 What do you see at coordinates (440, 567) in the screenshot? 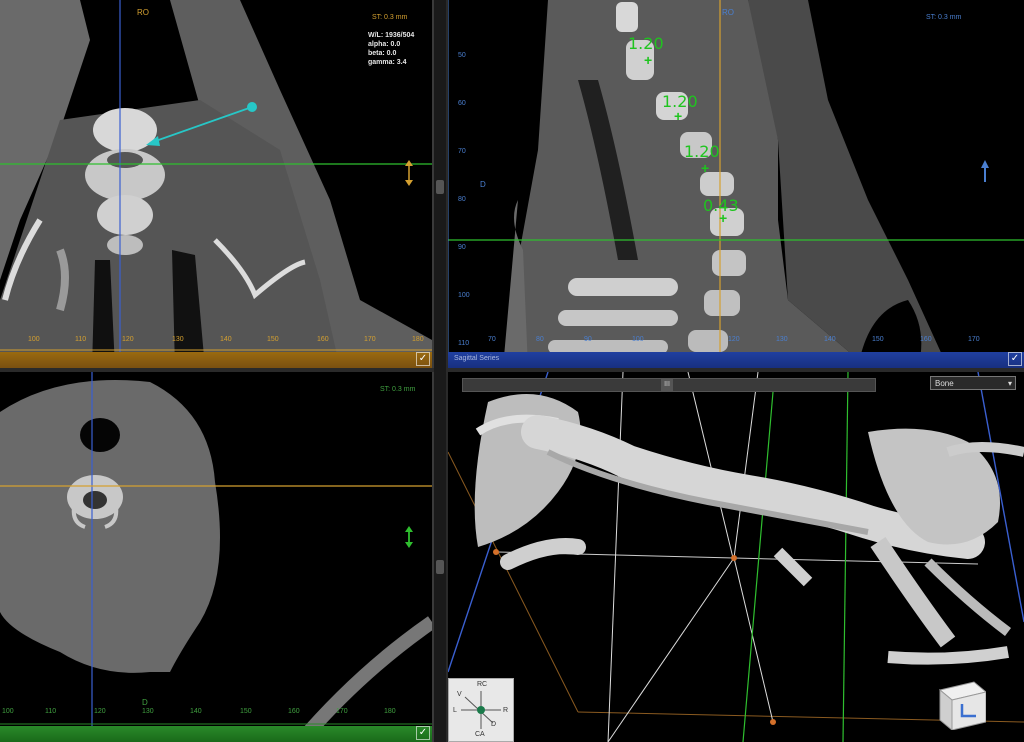
I see `splitter-handle-bottom` at bounding box center [440, 567].